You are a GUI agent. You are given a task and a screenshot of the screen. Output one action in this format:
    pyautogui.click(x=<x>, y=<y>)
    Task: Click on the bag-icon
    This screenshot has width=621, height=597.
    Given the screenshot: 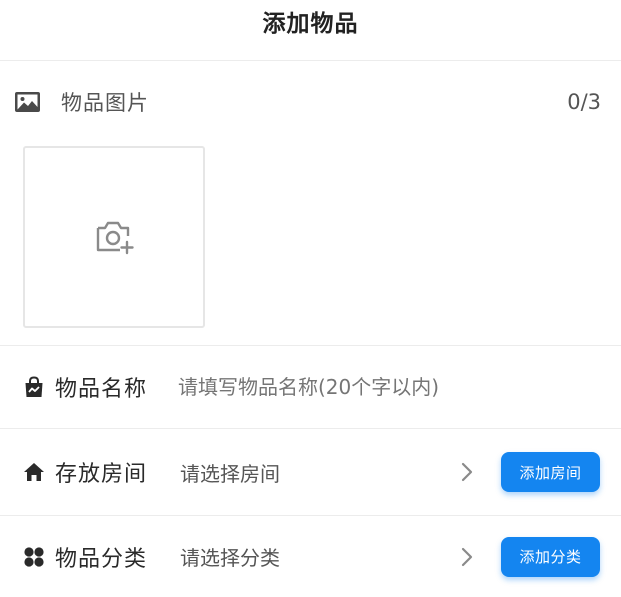 What is the action you would take?
    pyautogui.click(x=34, y=387)
    